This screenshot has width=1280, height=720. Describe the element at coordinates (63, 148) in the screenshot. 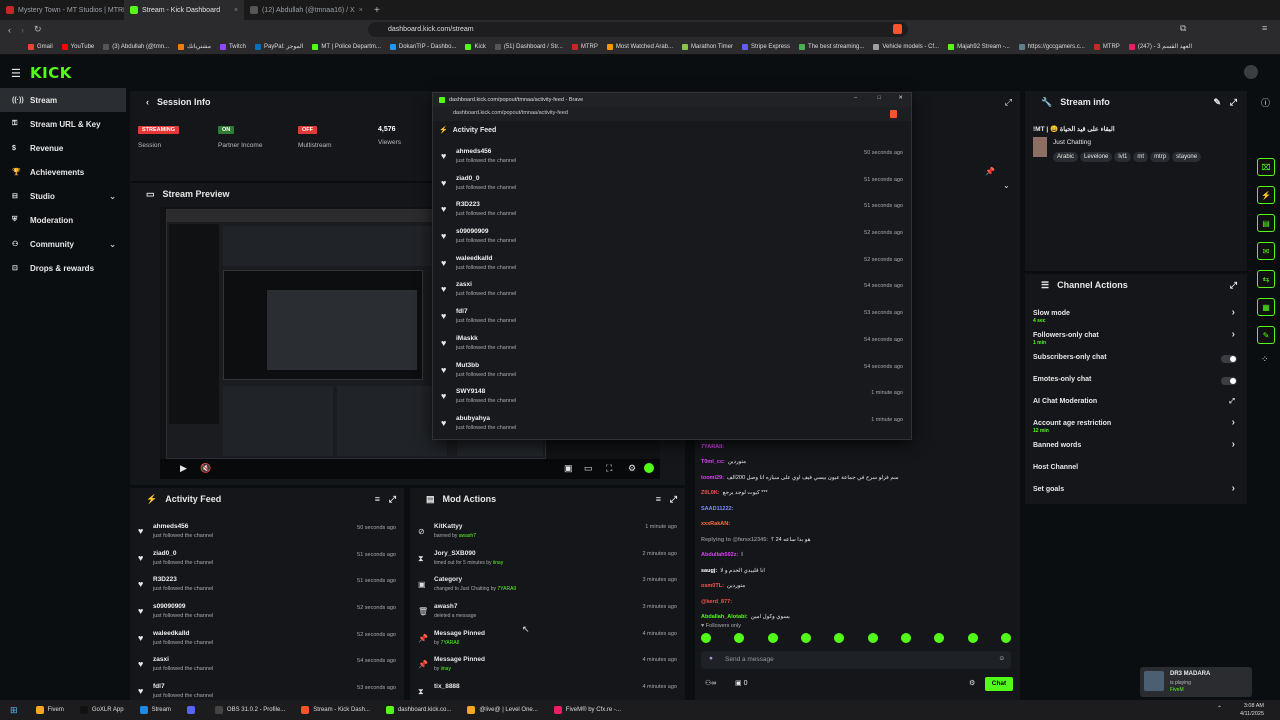

I see `sidebar-item-revenue: $ Revenue` at that location.